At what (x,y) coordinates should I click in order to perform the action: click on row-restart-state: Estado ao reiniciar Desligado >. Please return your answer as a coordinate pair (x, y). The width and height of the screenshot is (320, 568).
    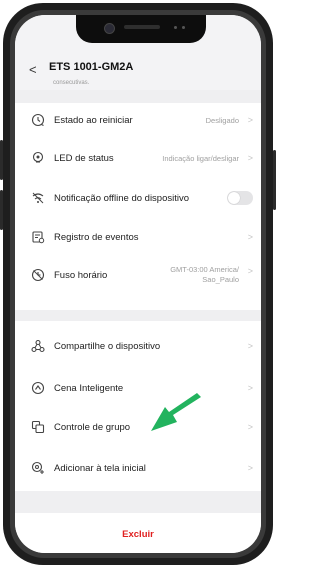
    Looking at the image, I should click on (138, 120).